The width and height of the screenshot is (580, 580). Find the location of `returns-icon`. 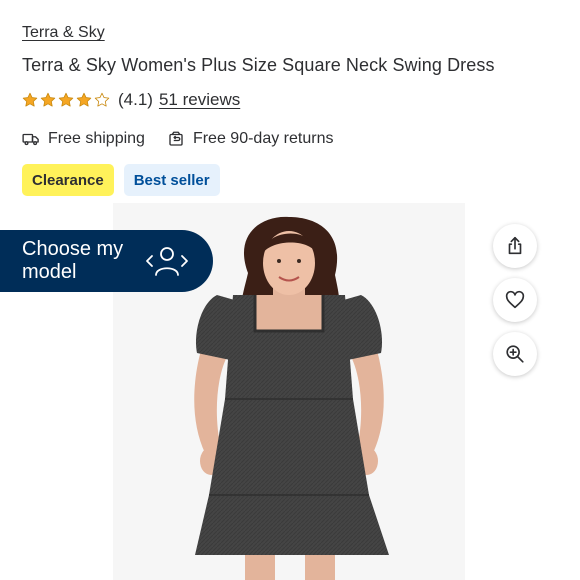

returns-icon is located at coordinates (176, 138).